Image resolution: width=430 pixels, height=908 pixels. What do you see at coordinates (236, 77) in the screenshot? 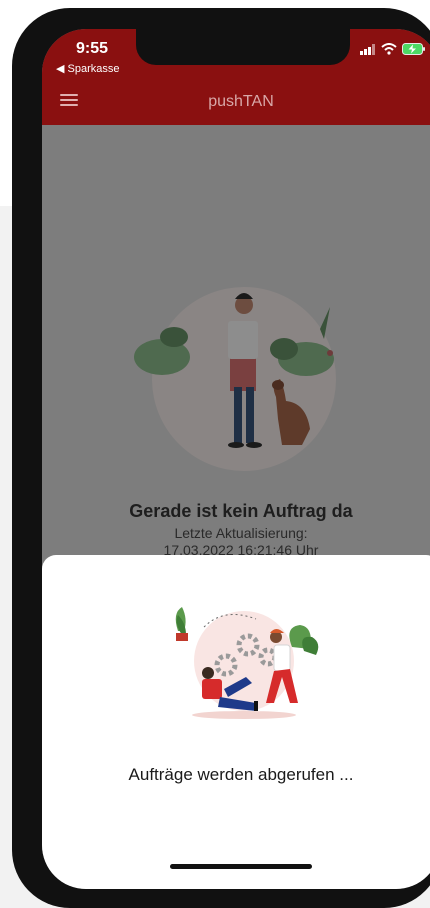
I see `app-bar: 9:55 ◀ Sparkasse pushTAN` at bounding box center [236, 77].